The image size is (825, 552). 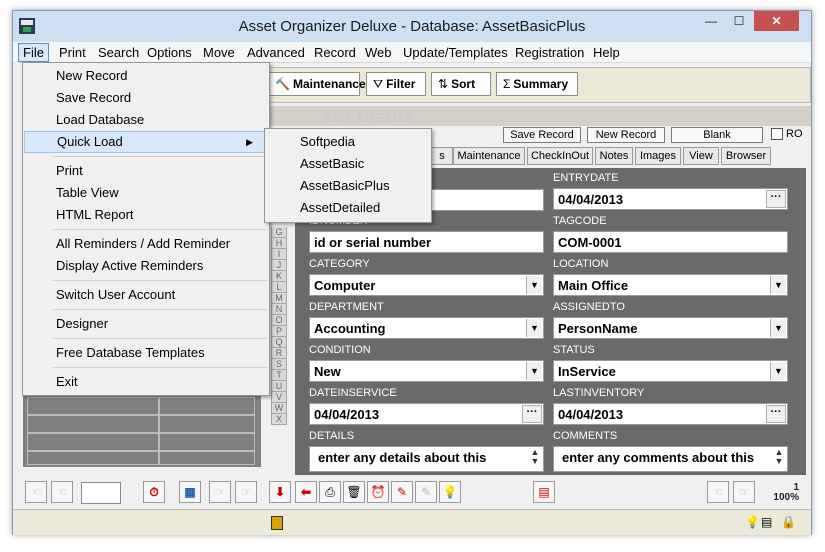 What do you see at coordinates (330, 492) in the screenshot?
I see `printer-icon: ⎙` at bounding box center [330, 492].